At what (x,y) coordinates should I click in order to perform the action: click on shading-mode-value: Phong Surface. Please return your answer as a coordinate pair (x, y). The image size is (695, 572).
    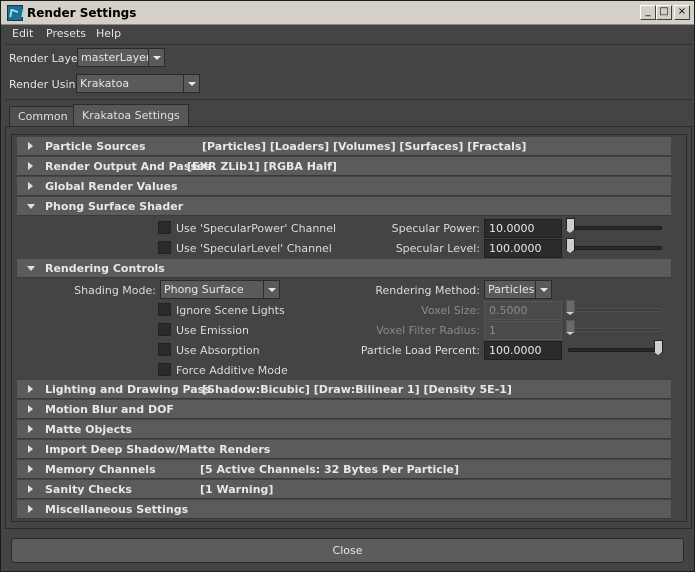
    Looking at the image, I should click on (204, 289).